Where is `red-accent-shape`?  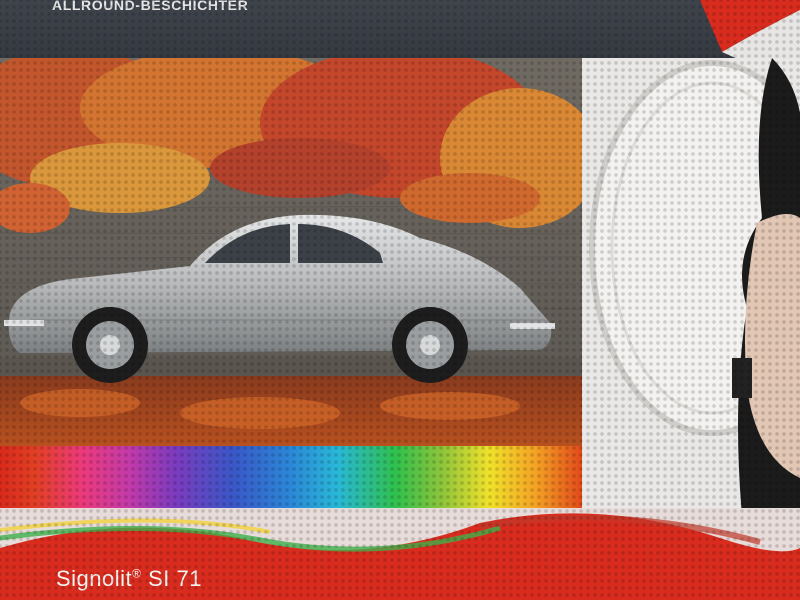
red-accent-shape is located at coordinates (750, 30).